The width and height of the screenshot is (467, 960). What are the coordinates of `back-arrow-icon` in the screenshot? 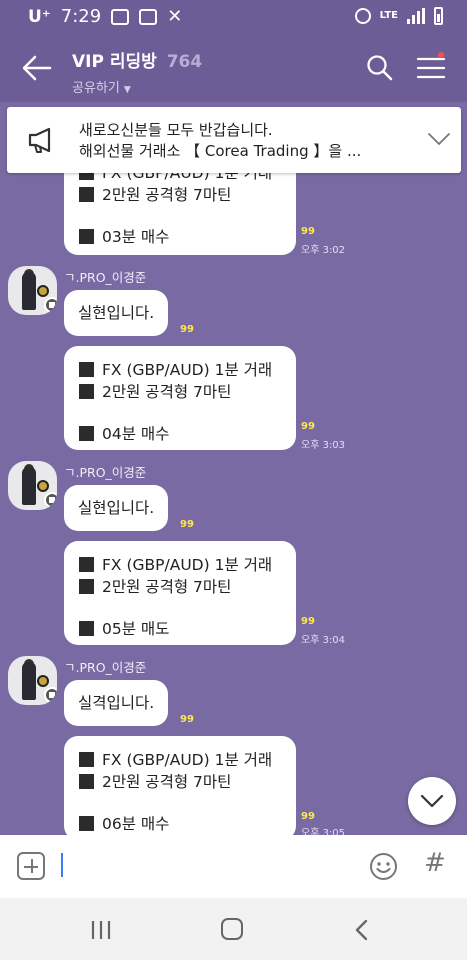 It's located at (37, 68).